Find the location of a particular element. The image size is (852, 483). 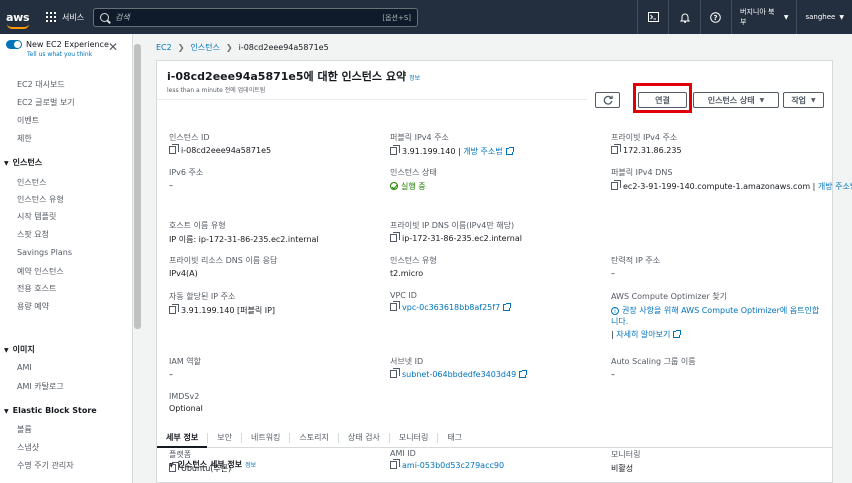

field-private-ipv4: 프라이빗 IPv4 주소 172.31.86.235 is located at coordinates (646, 144).